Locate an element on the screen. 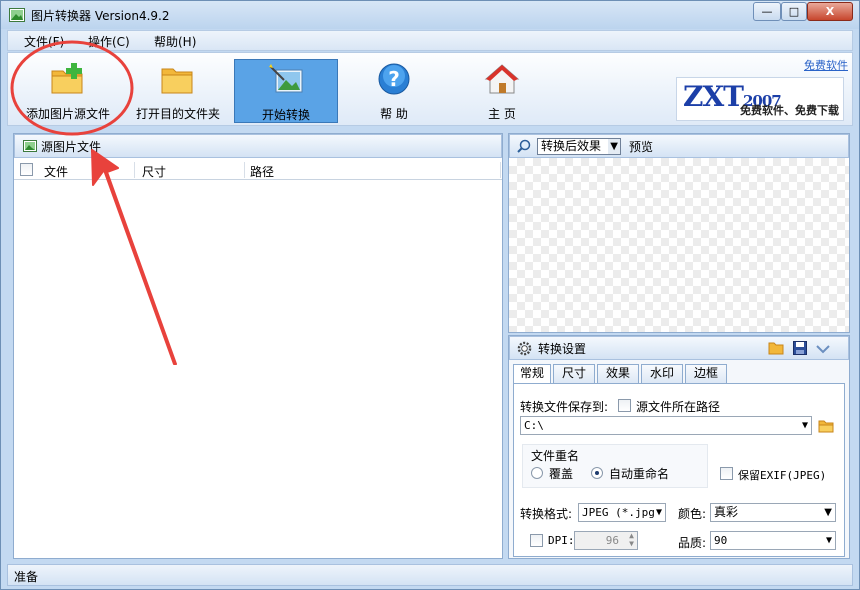 Image resolution: width=860 pixels, height=590 pixels. open-folder-icon is located at coordinates (776, 348).